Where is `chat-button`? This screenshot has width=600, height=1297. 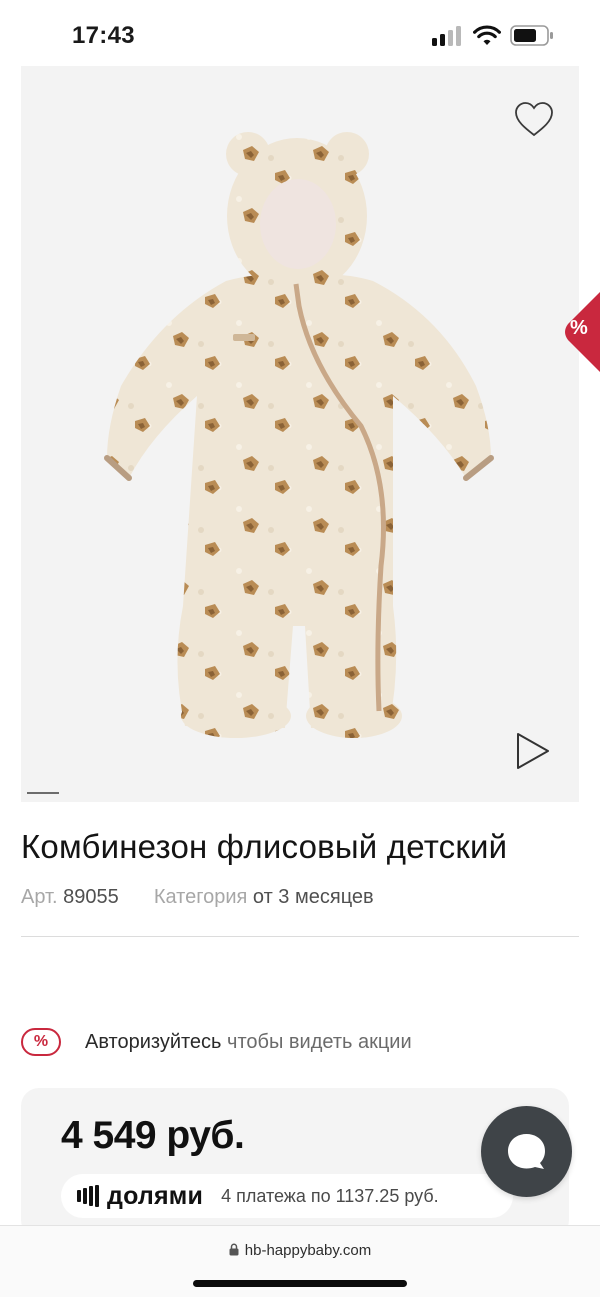 chat-button is located at coordinates (526, 1151).